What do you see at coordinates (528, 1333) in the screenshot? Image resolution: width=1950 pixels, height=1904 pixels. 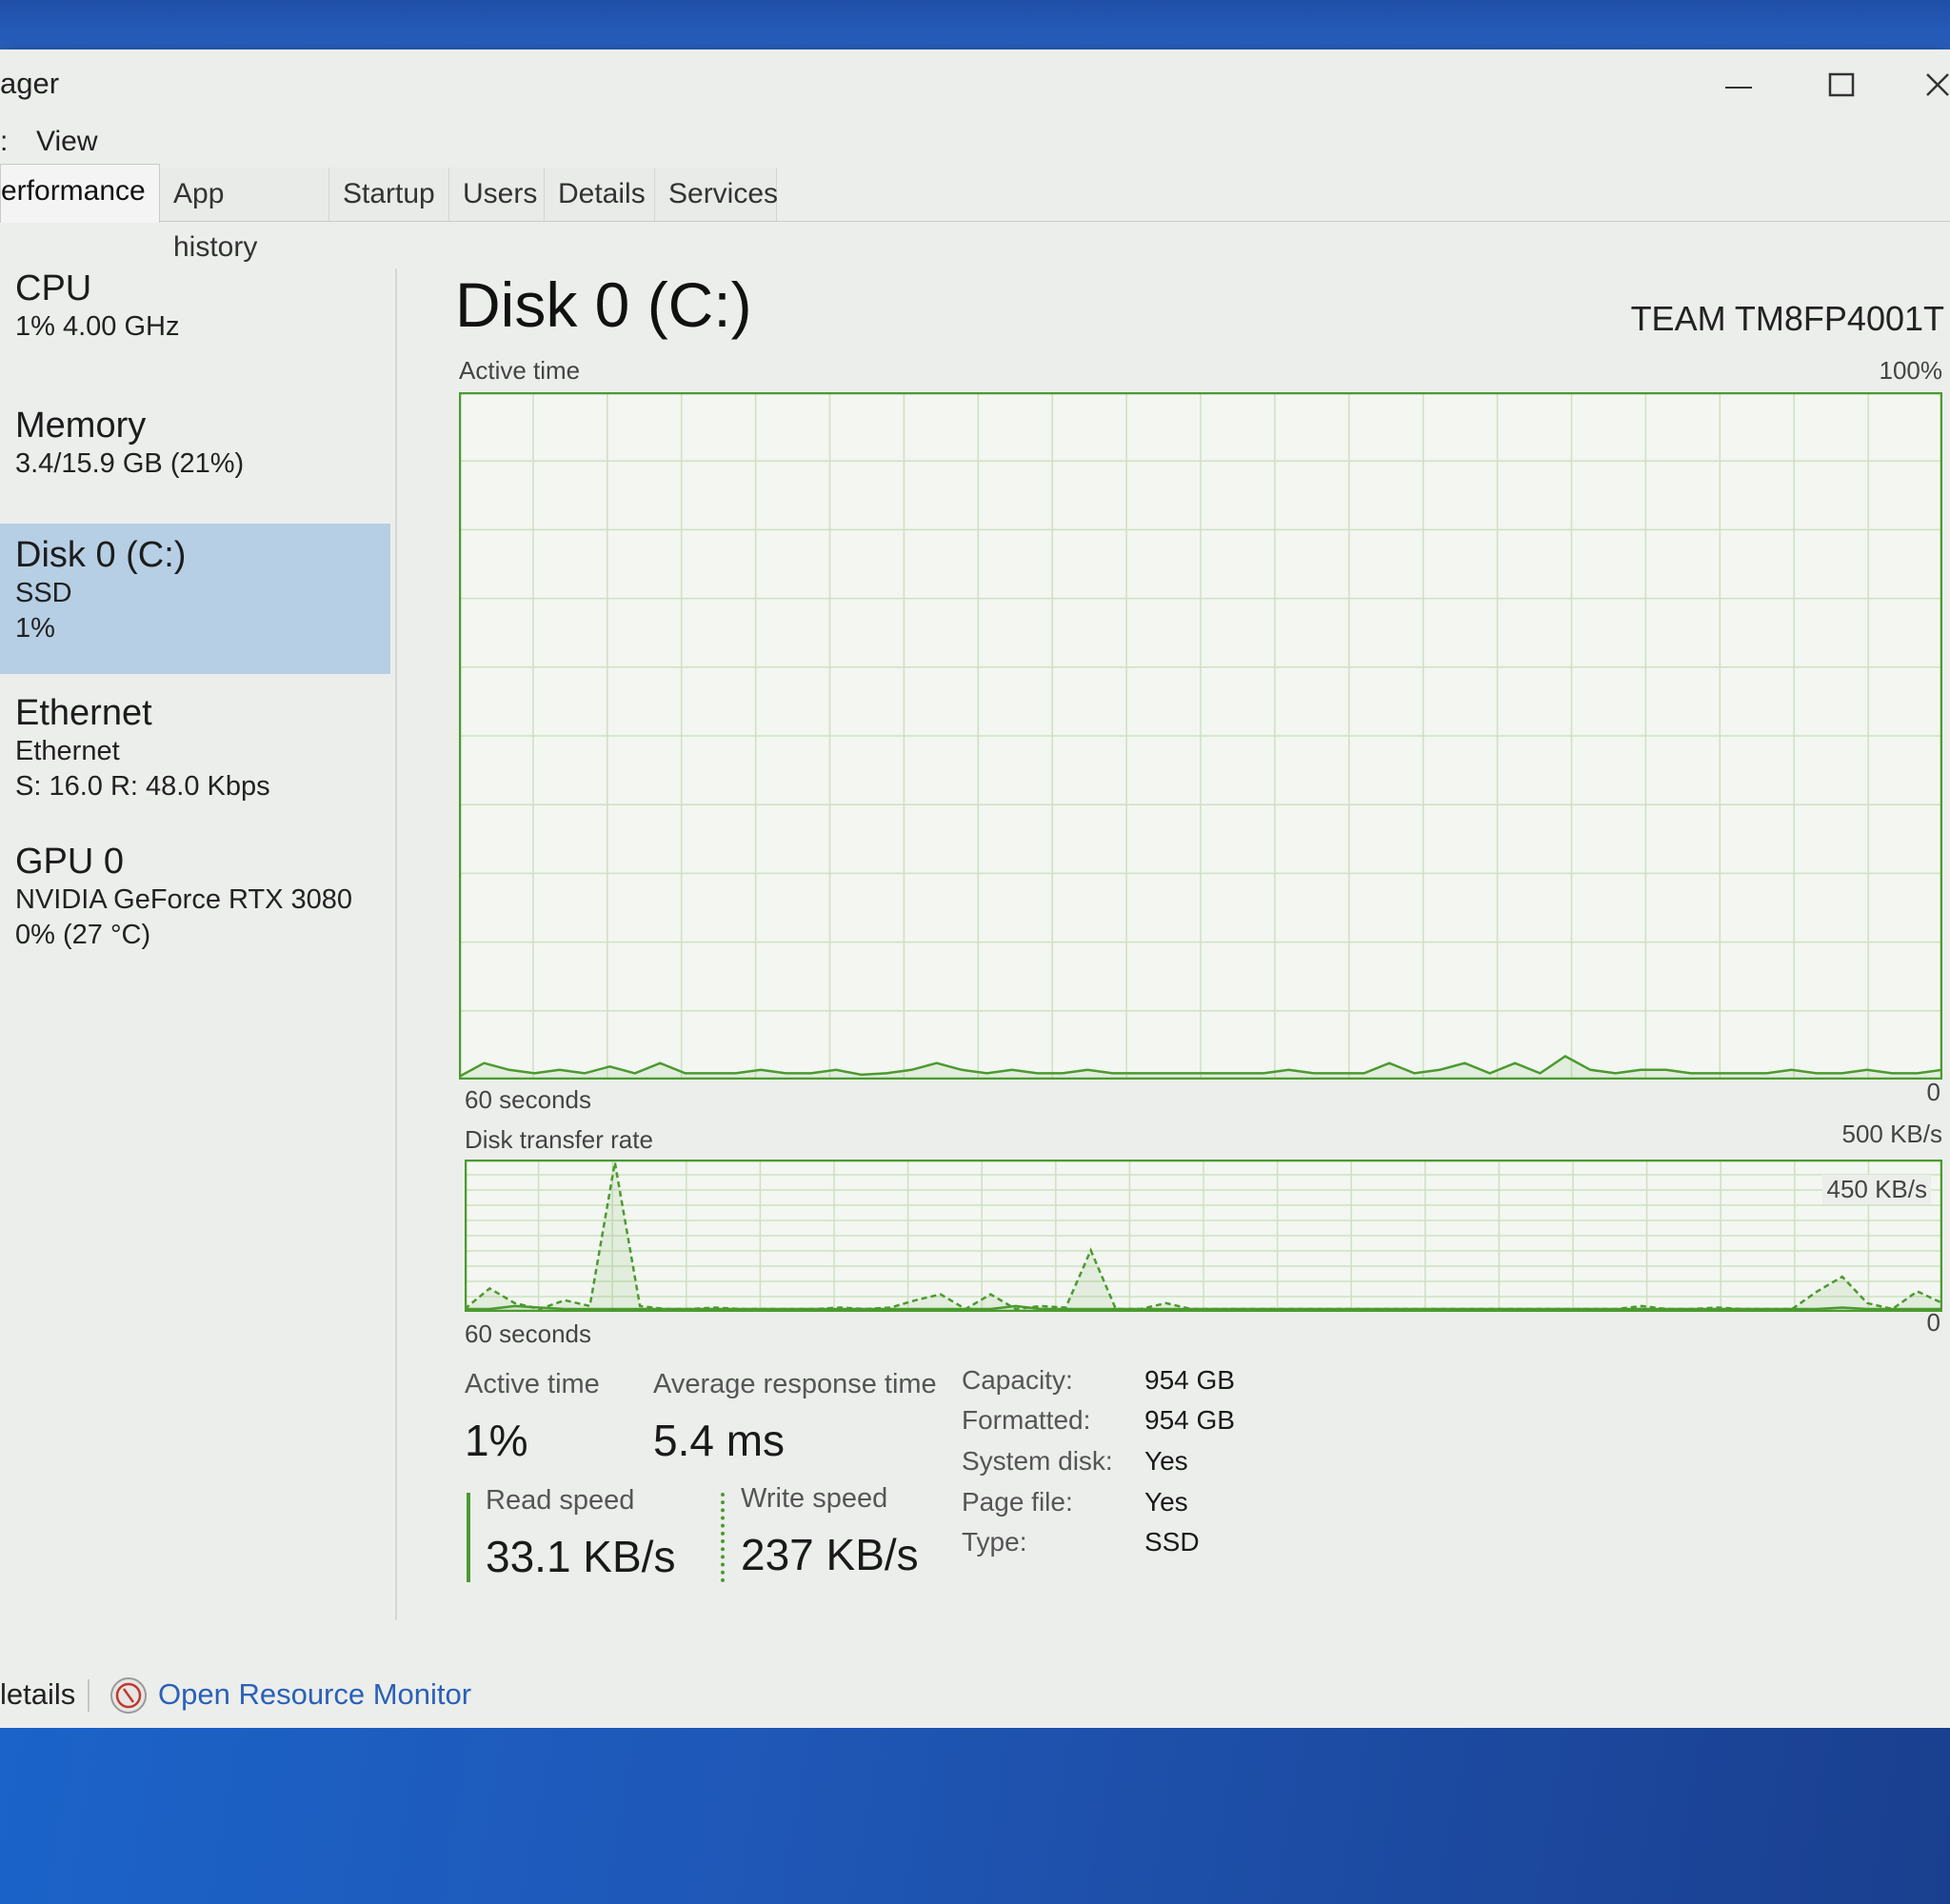 I see `transfer-rate-graph-time-label: 60 seconds` at bounding box center [528, 1333].